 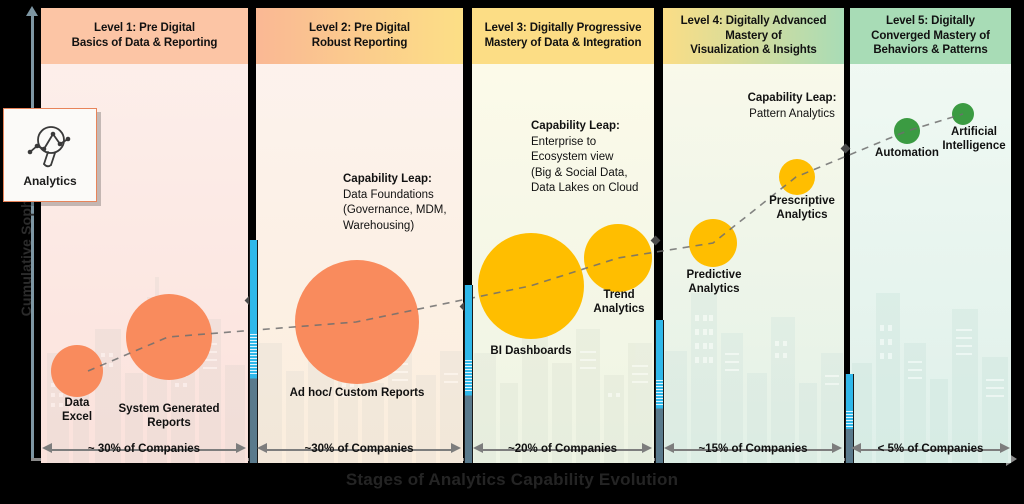 I want to click on bubble-label-prescriptive-analytics: Prescriptive Analytics, so click(x=802, y=208).